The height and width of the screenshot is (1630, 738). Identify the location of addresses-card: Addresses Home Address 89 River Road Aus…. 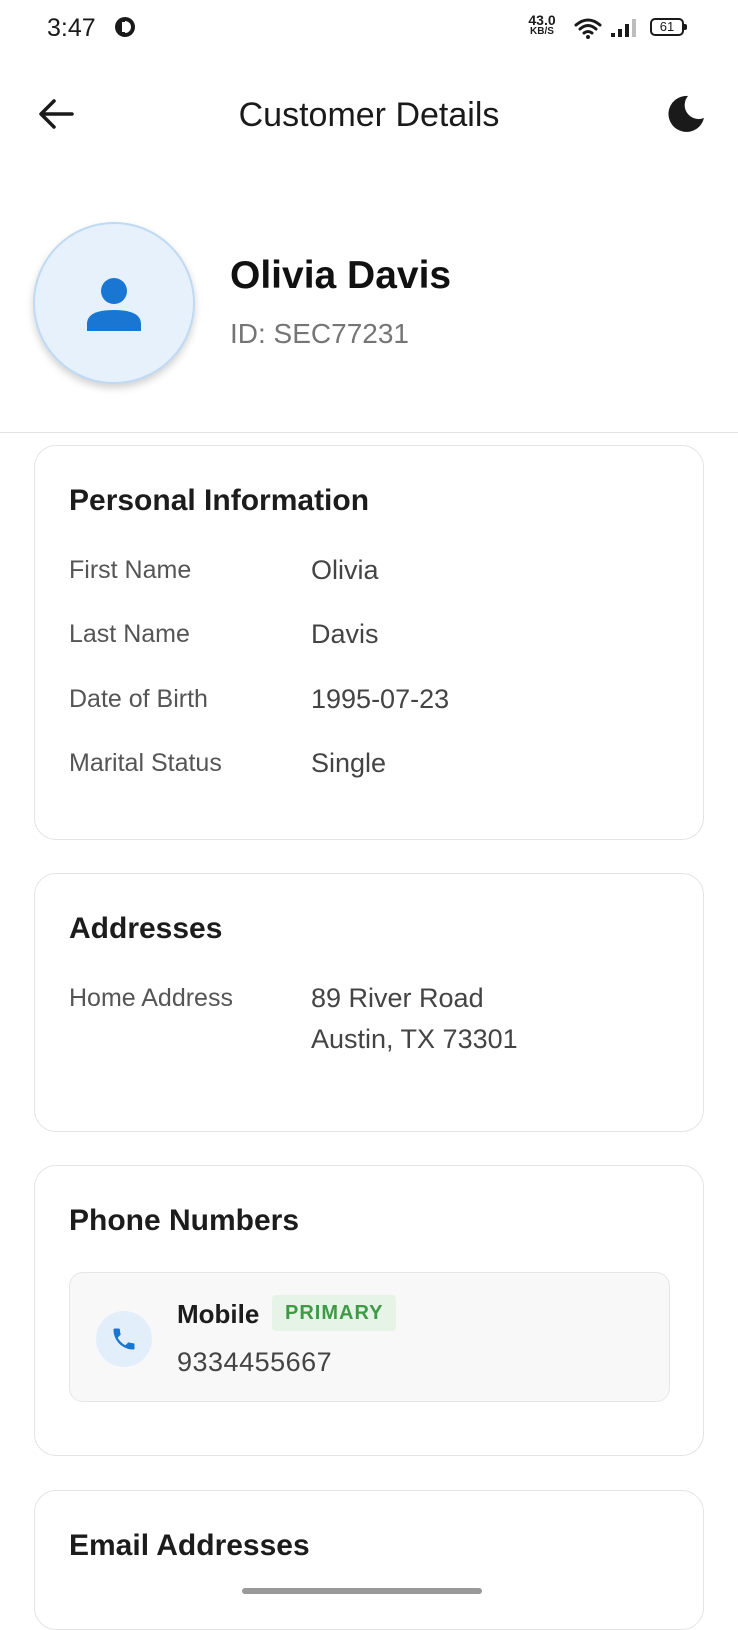
(369, 1002).